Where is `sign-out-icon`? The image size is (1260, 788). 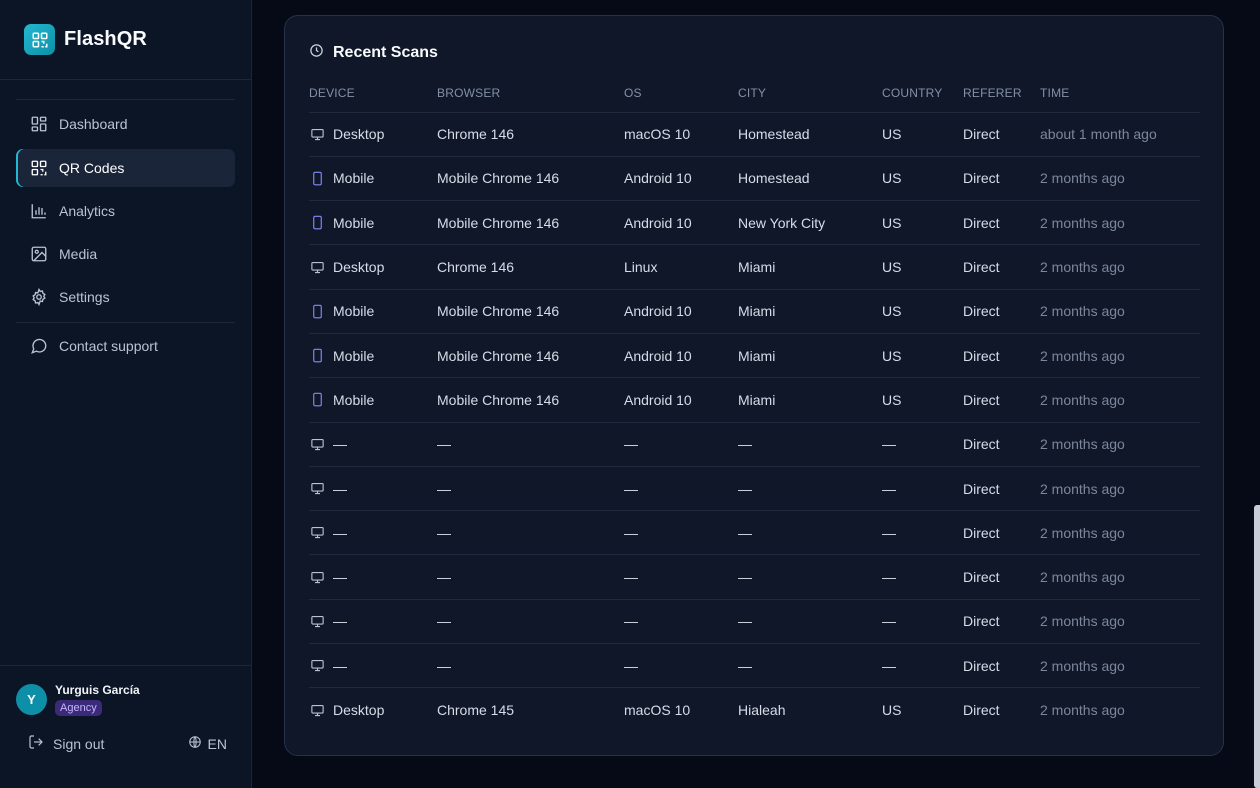 sign-out-icon is located at coordinates (36, 743).